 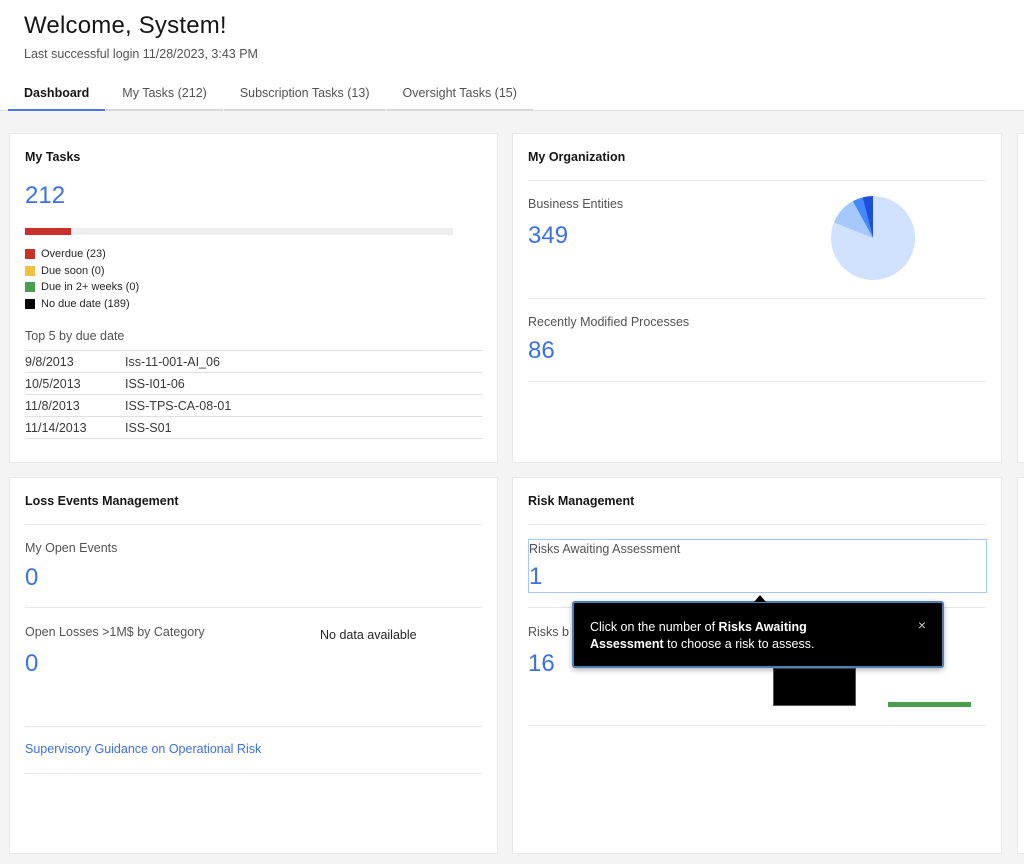 I want to click on risks-by-label: Risks b, so click(x=548, y=632).